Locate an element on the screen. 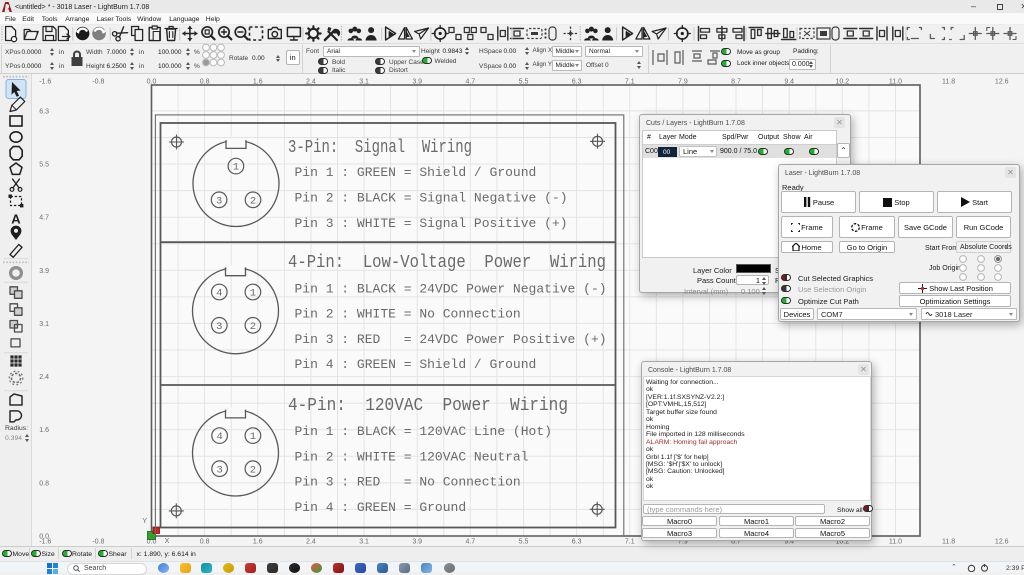 Image resolution: width=1024 pixels, height=575 pixels. svg-text:Pin 3 : RED = 24VDC Power Po: Pin 3 : RED = 24VDC Power Positive (+) is located at coordinates (451, 339).